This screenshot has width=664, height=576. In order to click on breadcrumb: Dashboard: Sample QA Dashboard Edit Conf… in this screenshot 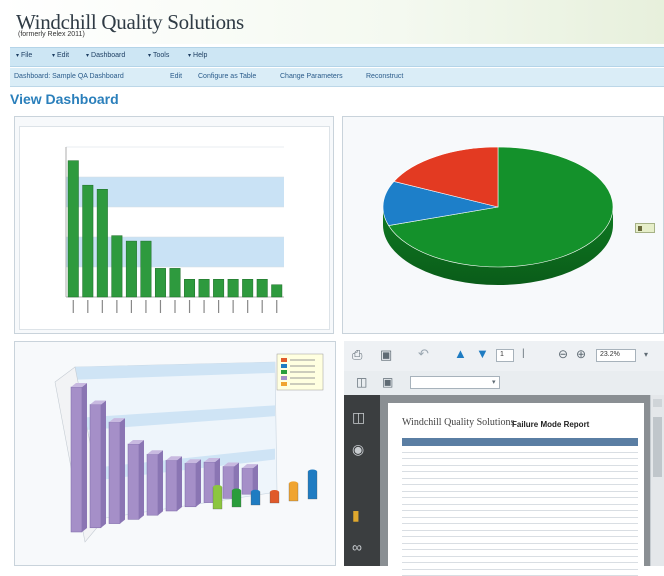, I will do `click(337, 77)`.